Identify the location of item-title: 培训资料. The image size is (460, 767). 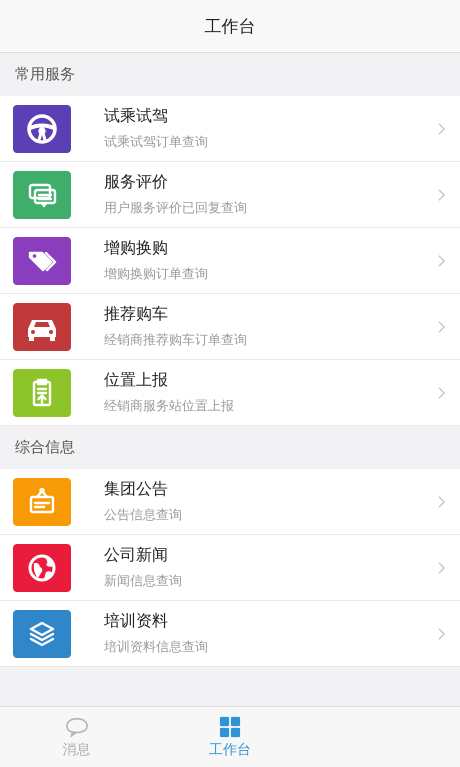
(136, 621).